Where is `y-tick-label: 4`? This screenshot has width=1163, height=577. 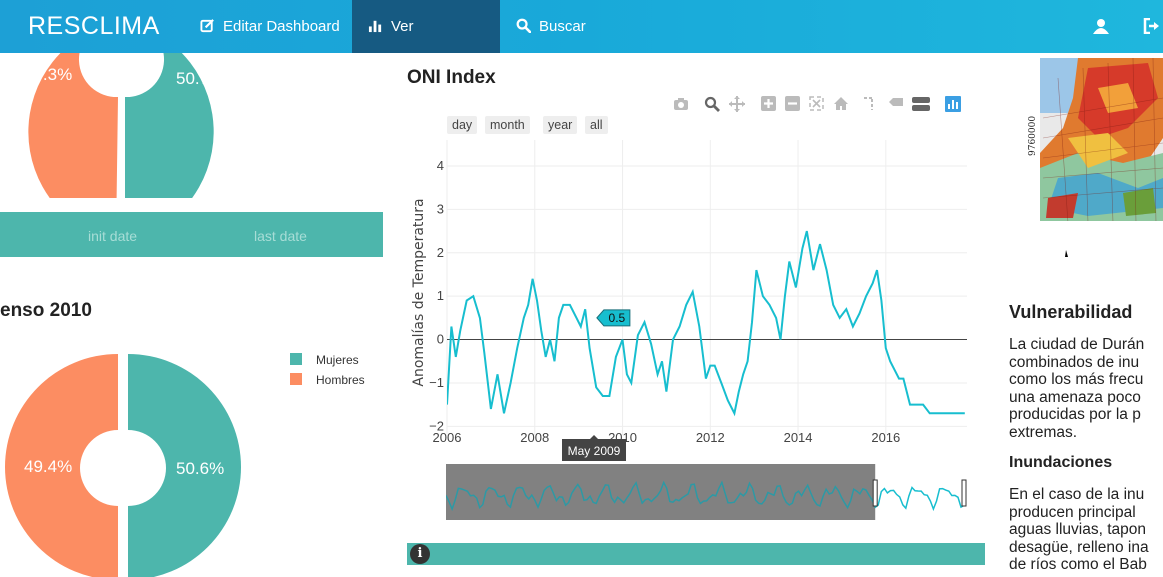
y-tick-label: 4 is located at coordinates (440, 165).